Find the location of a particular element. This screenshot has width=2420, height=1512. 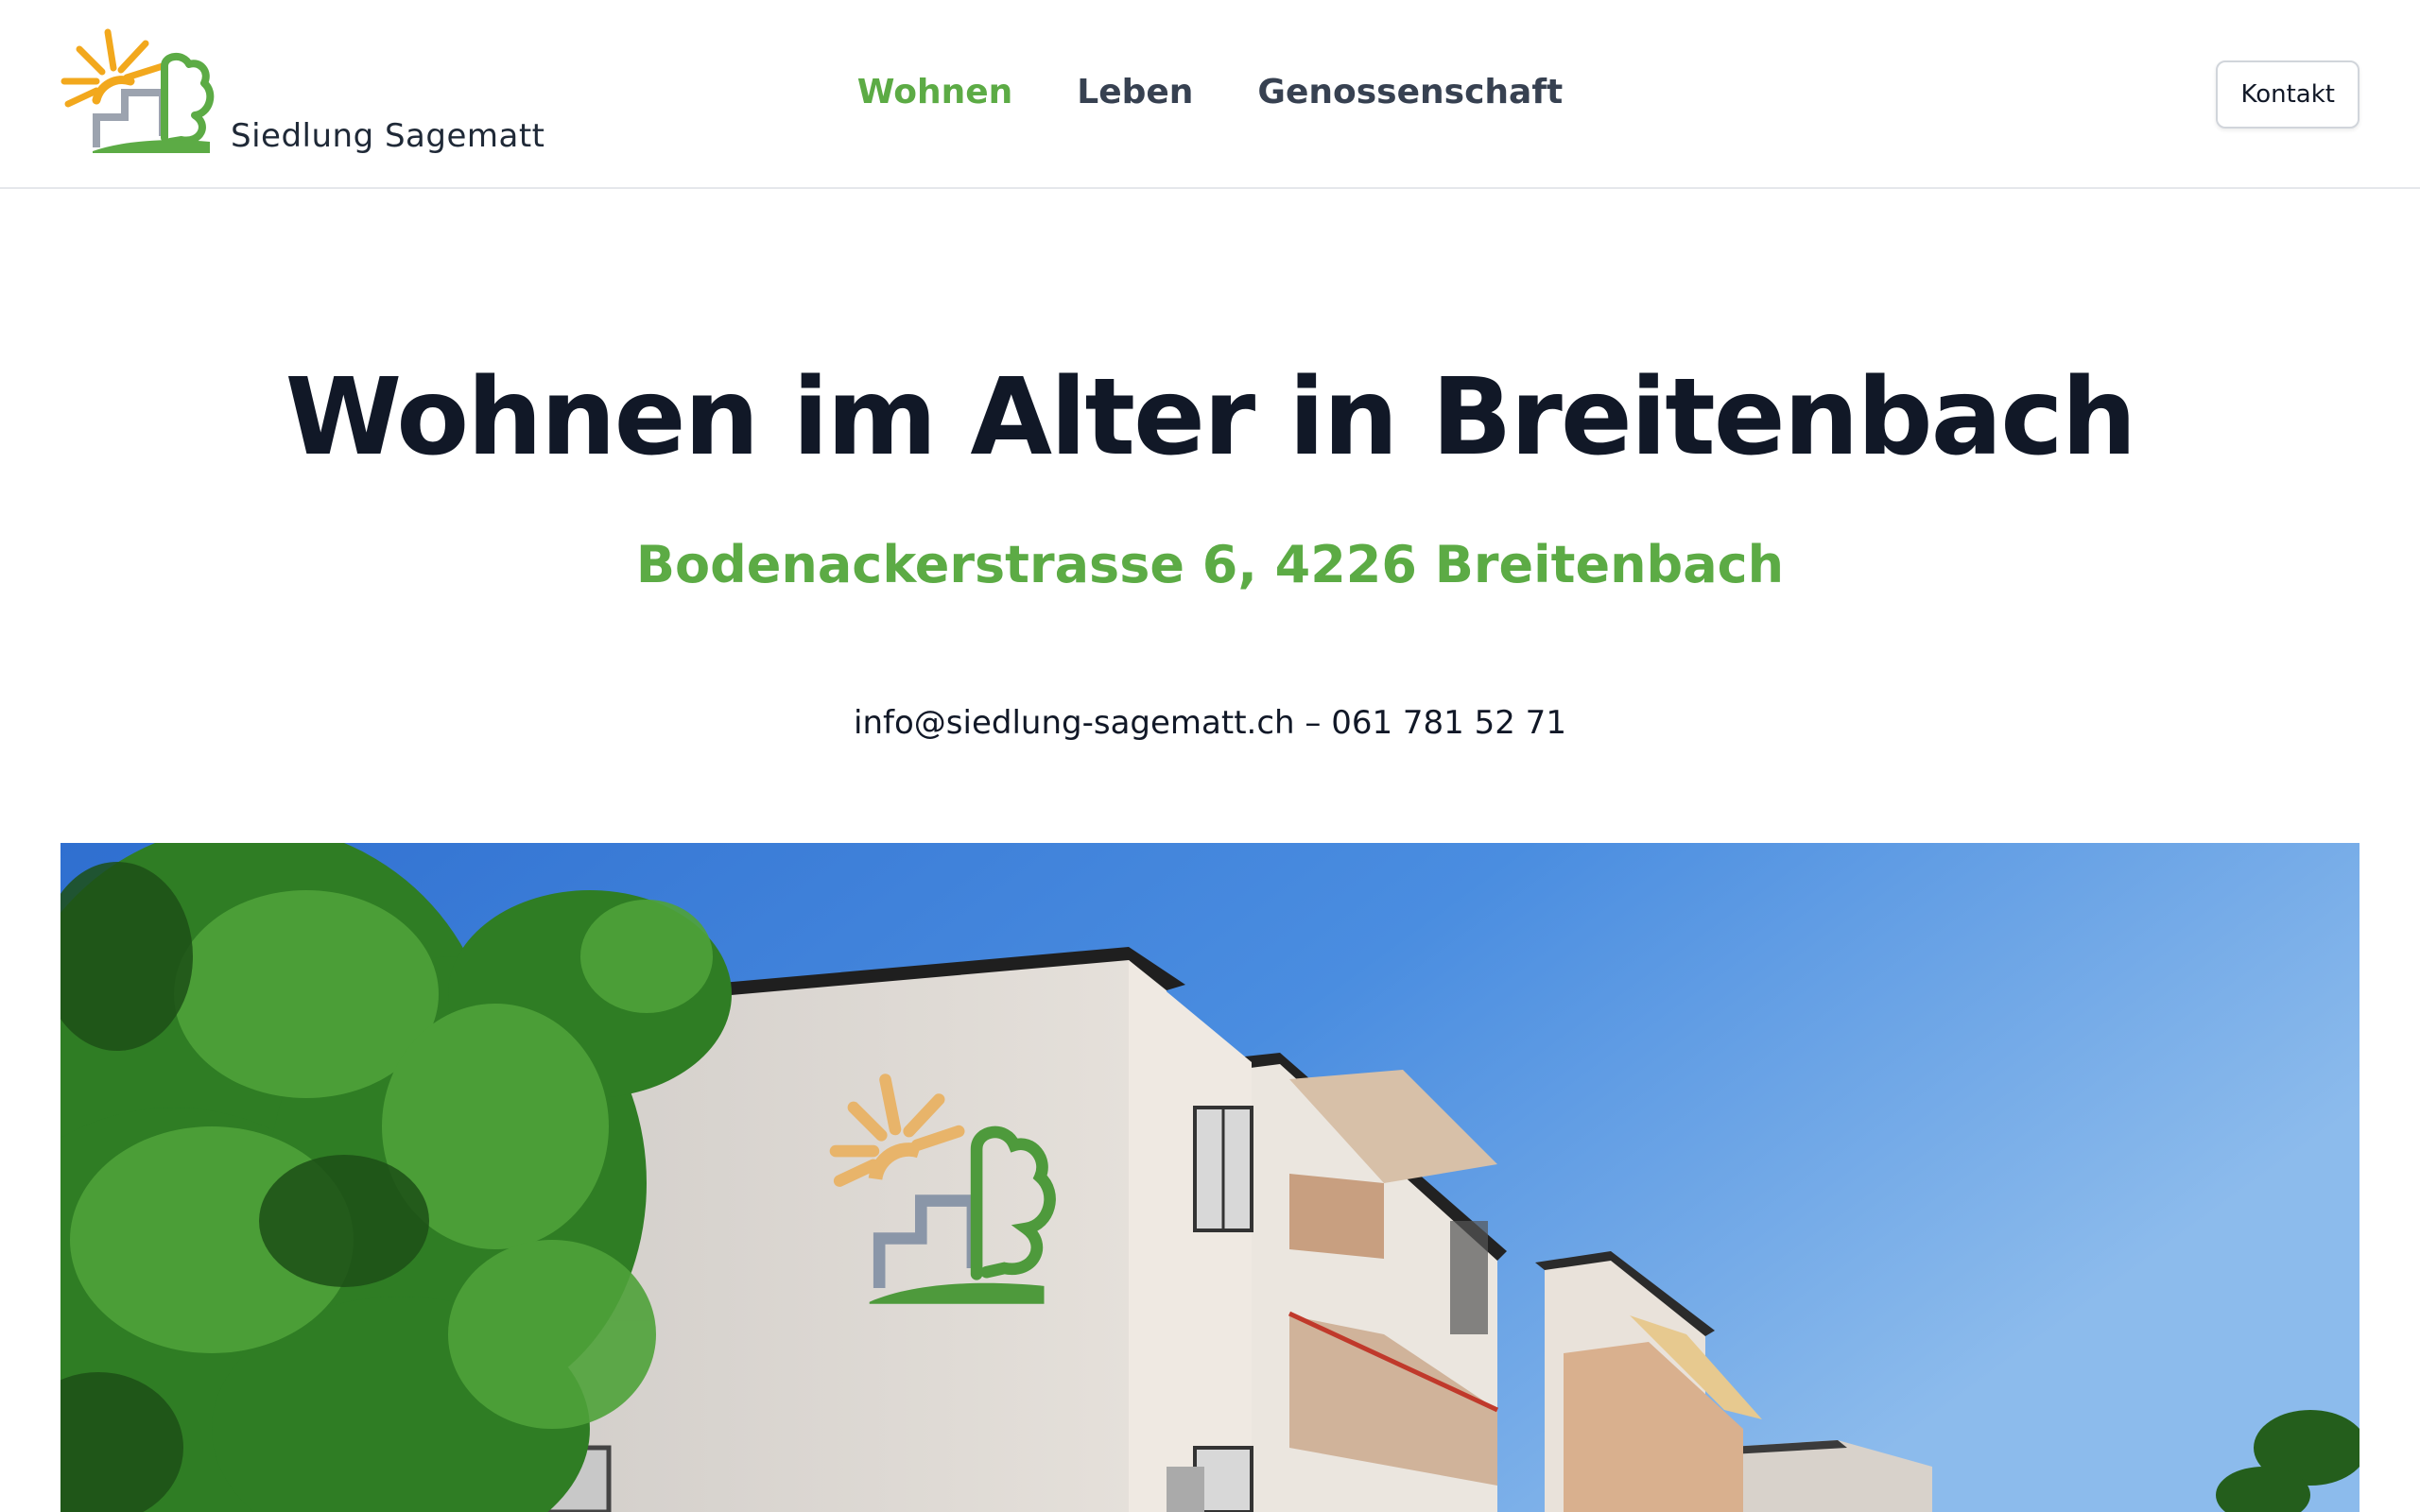

nav-item-leben: Leben is located at coordinates (1135, 92).